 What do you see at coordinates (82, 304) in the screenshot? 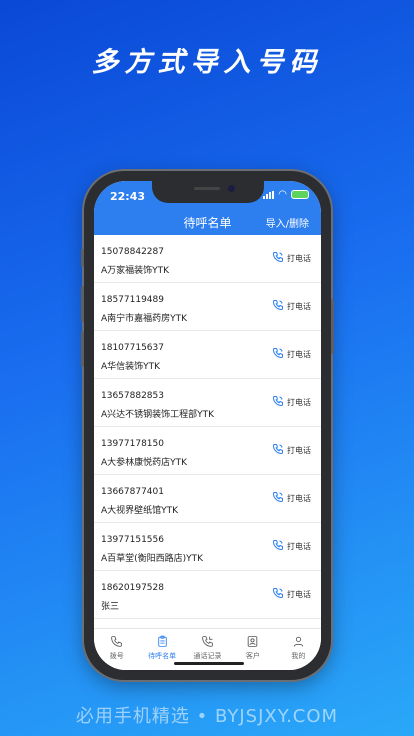
I see `volume-up-button` at bounding box center [82, 304].